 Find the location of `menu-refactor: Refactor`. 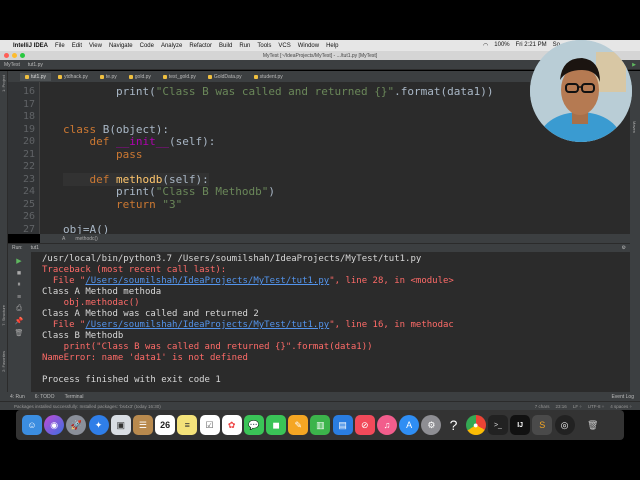

menu-refactor: Refactor is located at coordinates (200, 46).